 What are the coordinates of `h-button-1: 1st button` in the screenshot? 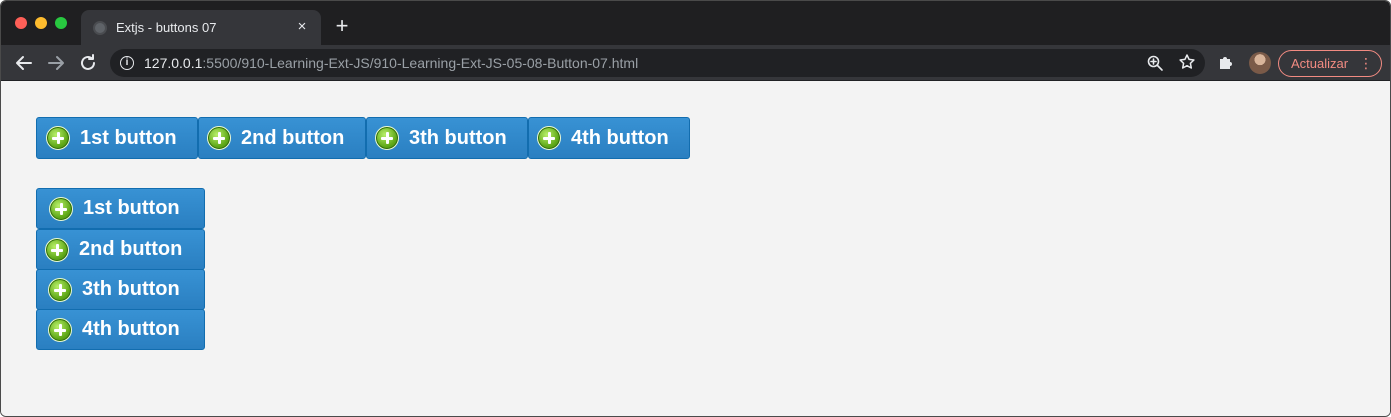 It's located at (117, 138).